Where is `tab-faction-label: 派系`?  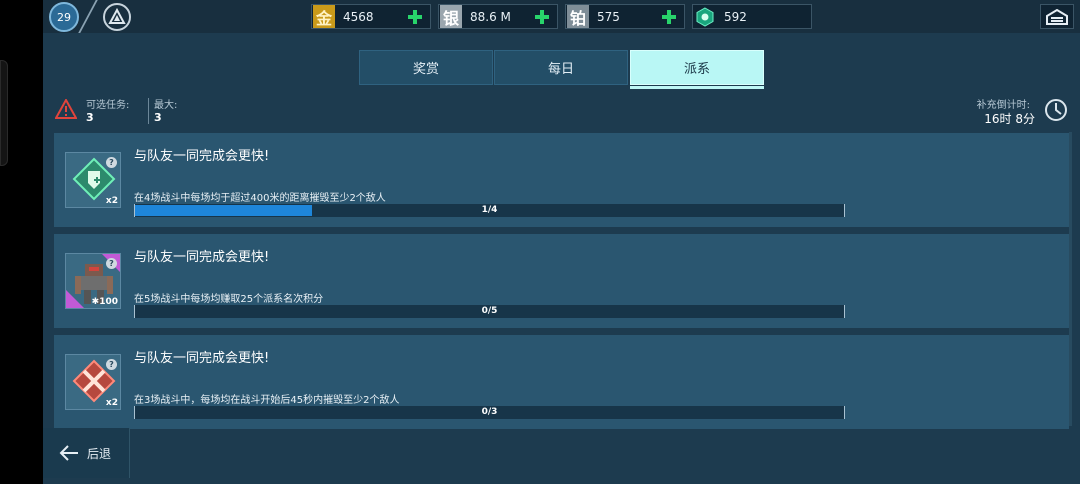 tab-faction-label: 派系 is located at coordinates (696, 69).